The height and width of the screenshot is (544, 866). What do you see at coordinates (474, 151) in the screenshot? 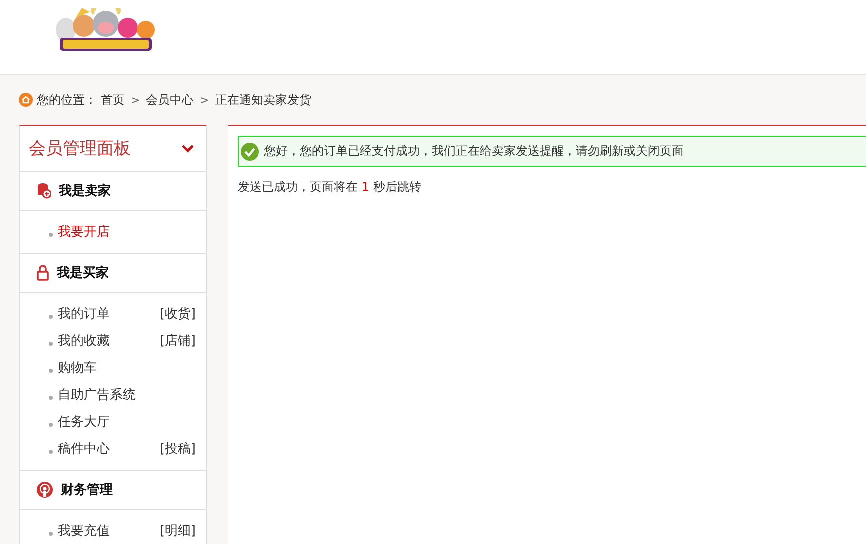
I see `notice-text: 您好，您的订单已经支付成功，我们正在给卖家发送提醒，请勿刷新或关闭页面` at bounding box center [474, 151].